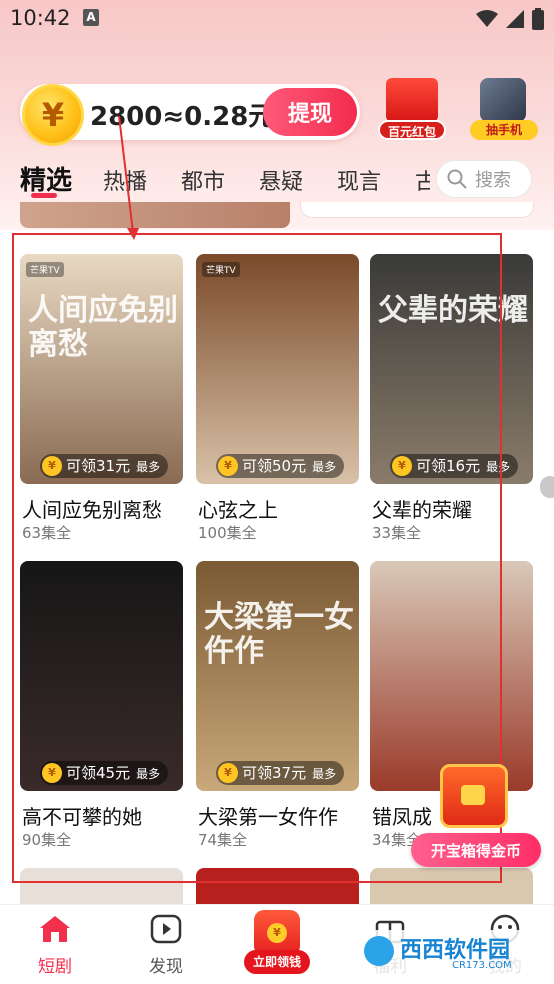 Image resolution: width=554 pixels, height=984 pixels. What do you see at coordinates (493, 180) in the screenshot?
I see `search-placeholder: 搜索` at bounding box center [493, 180].